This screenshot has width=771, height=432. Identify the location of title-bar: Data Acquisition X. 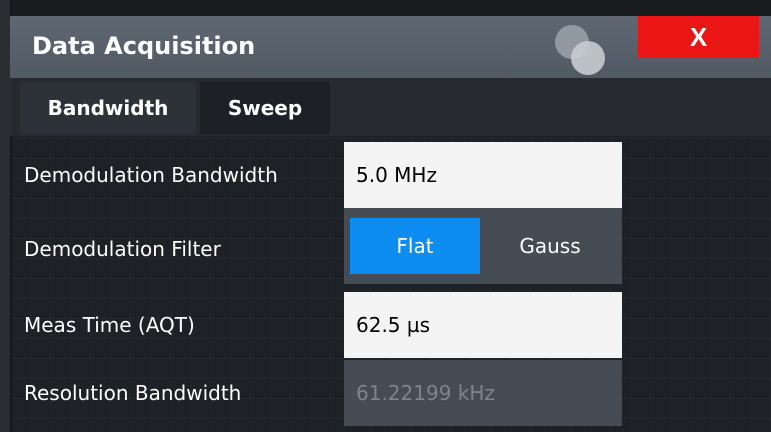
(390, 47).